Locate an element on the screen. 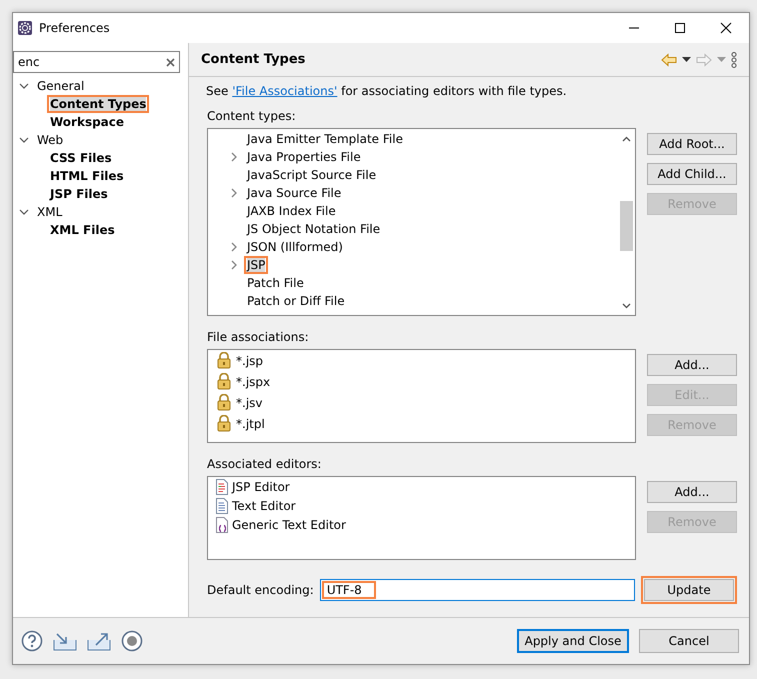 The width and height of the screenshot is (757, 679). list-item: *.jsp is located at coordinates (250, 361).